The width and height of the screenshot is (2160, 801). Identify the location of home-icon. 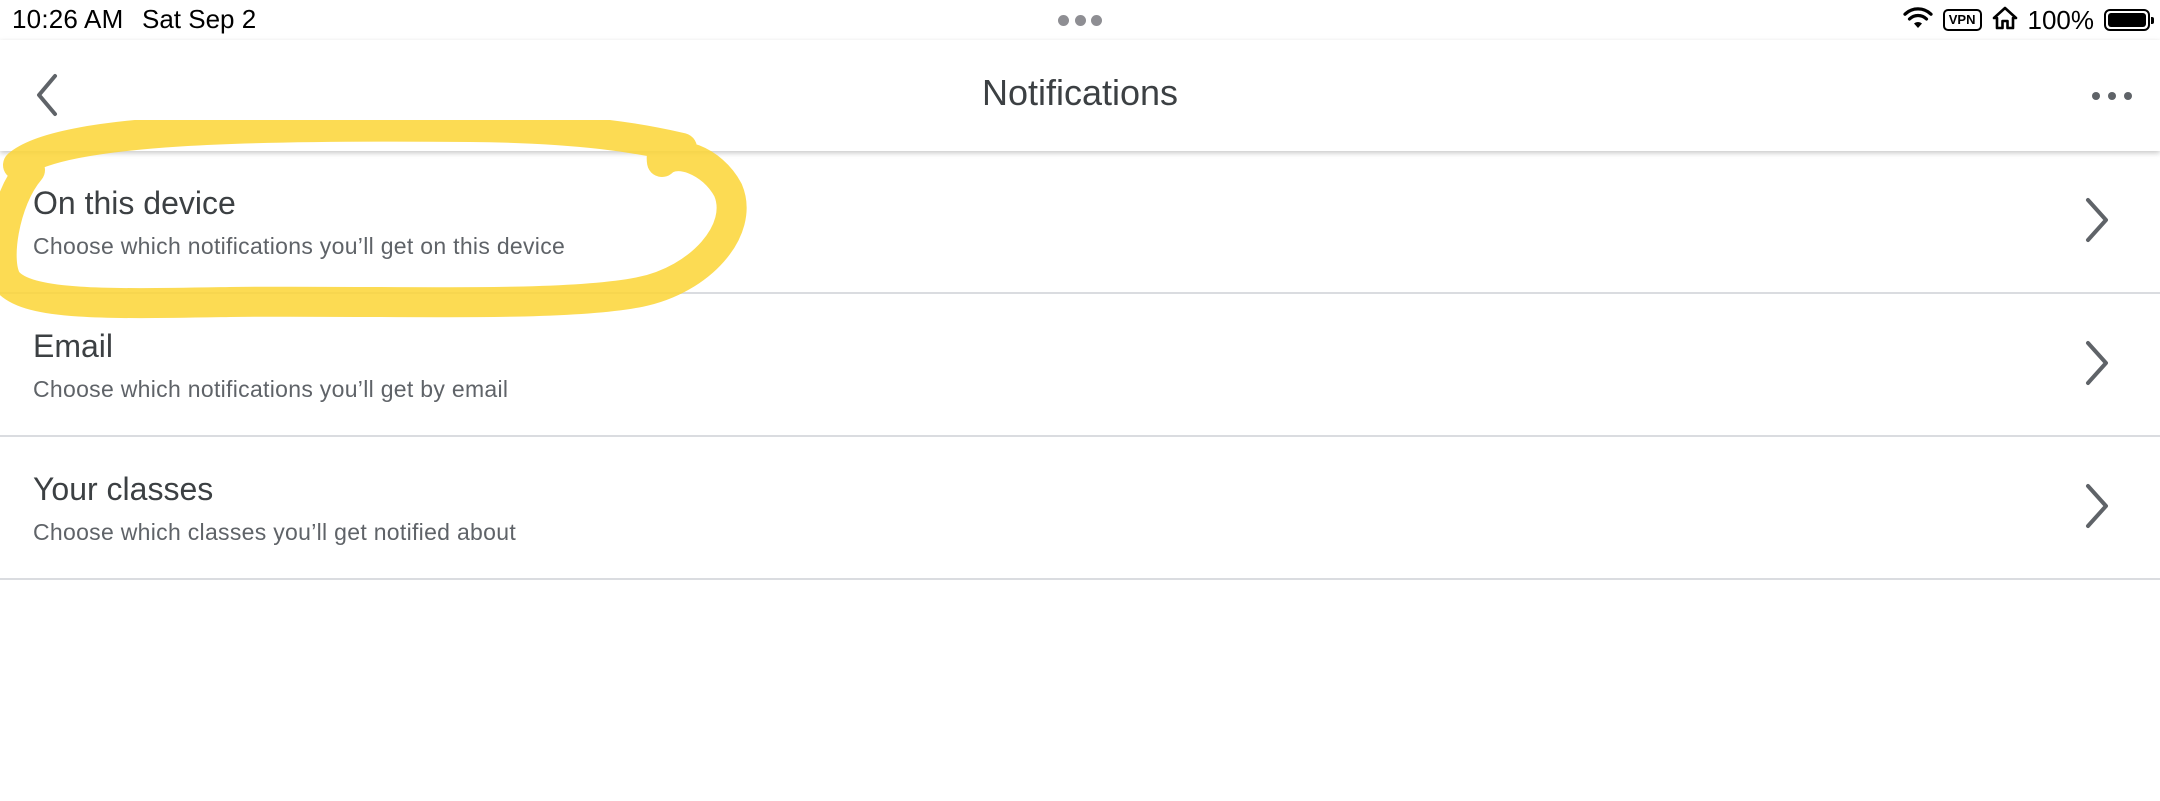
(2005, 20).